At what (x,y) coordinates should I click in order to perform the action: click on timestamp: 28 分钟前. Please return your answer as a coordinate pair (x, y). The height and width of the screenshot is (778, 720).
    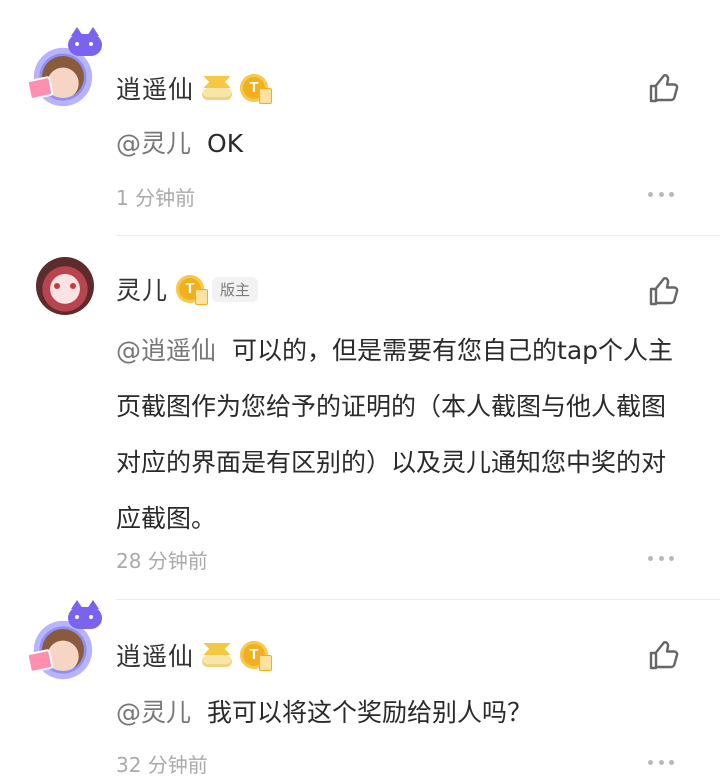
    Looking at the image, I should click on (162, 561).